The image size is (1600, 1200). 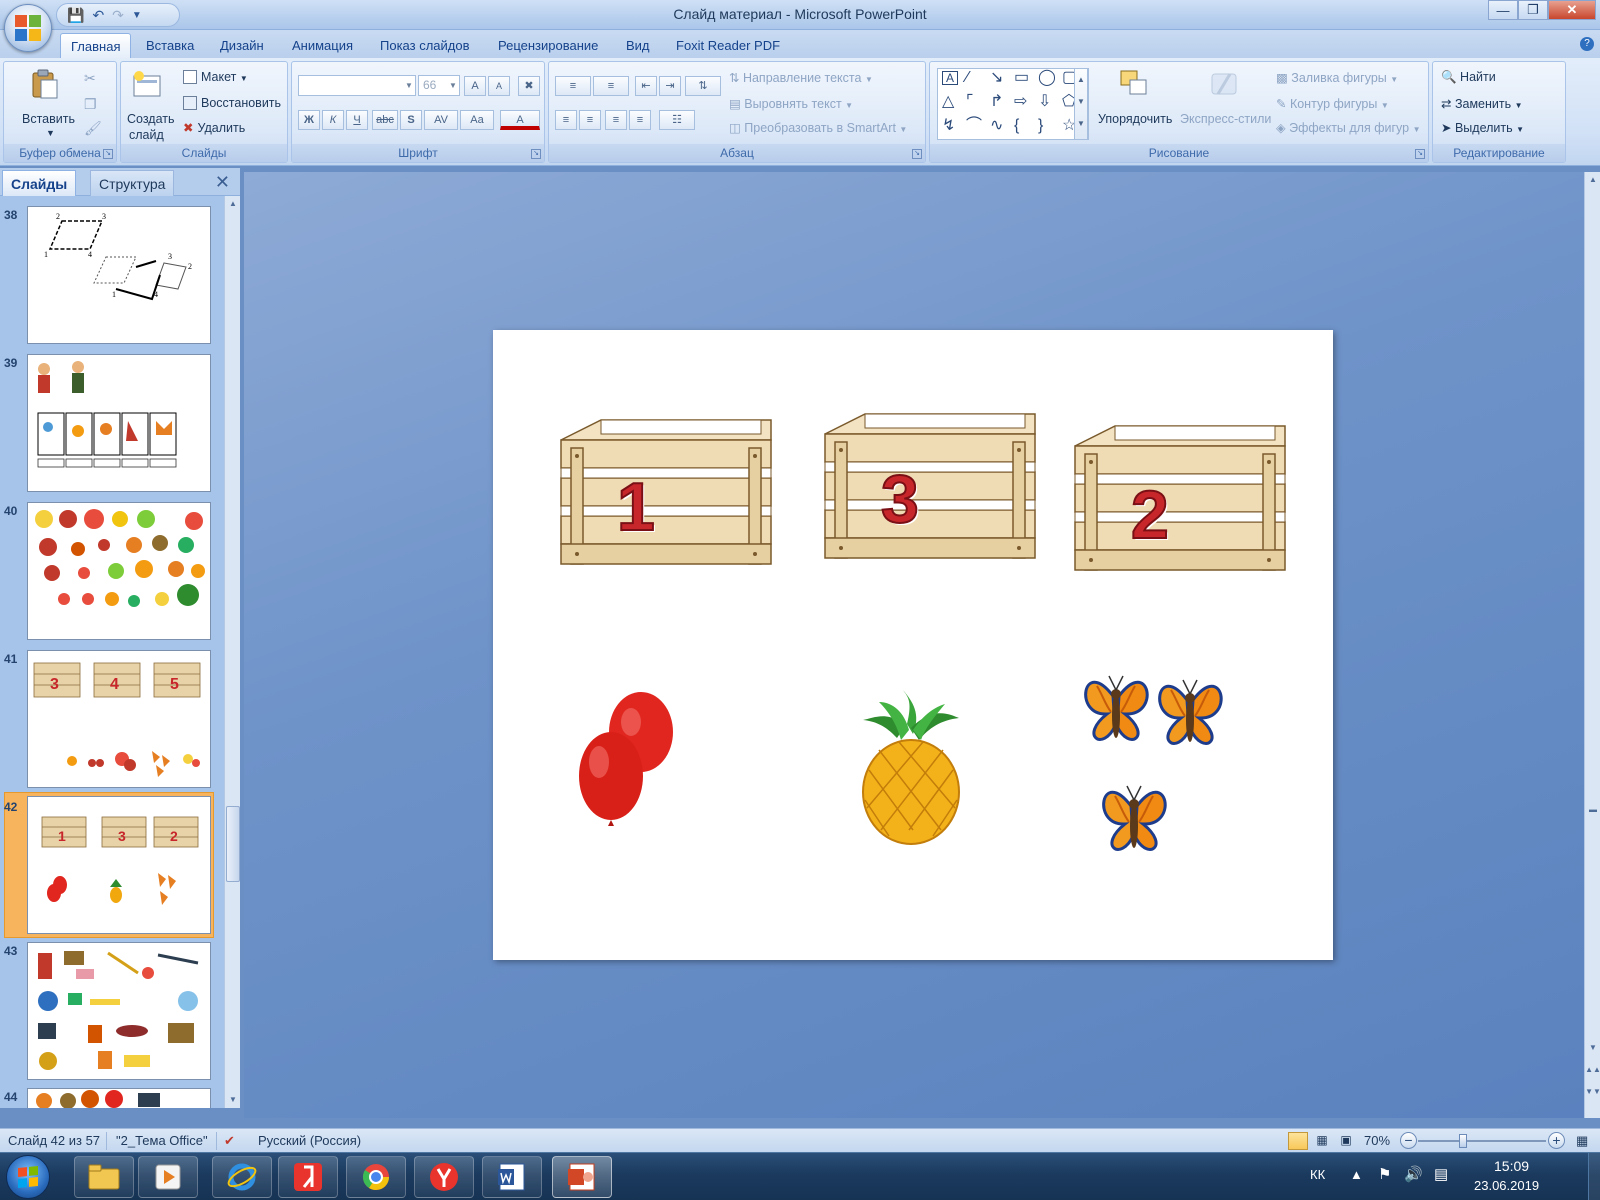 What do you see at coordinates (1322, 1141) in the screenshot?
I see `slide-sorter-icon: ▦` at bounding box center [1322, 1141].